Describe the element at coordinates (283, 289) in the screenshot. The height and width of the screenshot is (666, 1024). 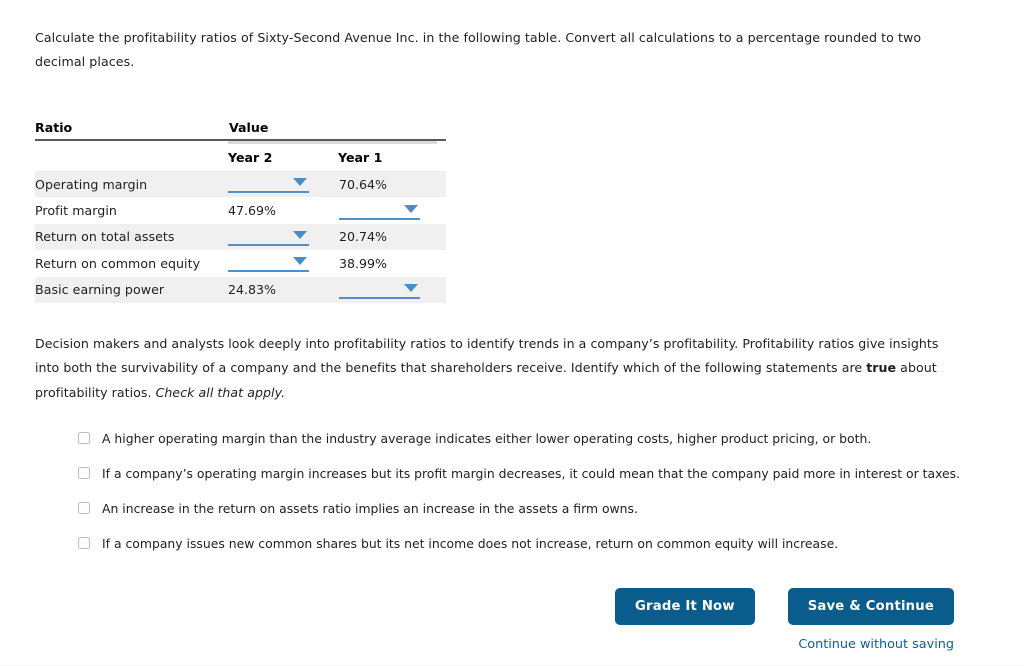
I see `year2-cell: 24.83%` at that location.